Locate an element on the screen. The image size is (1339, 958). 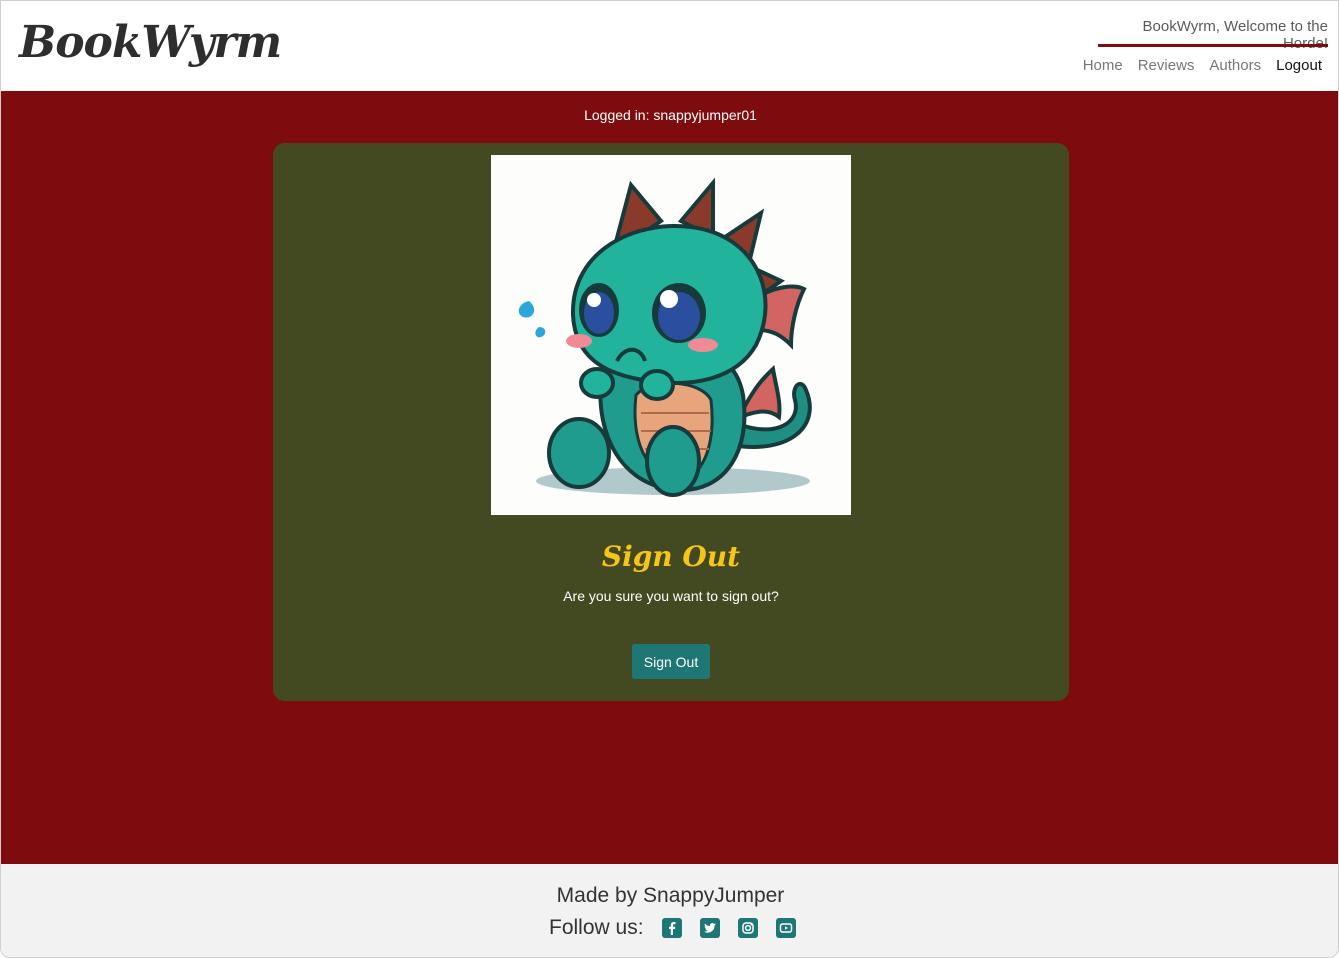
main-nav: Home Reviews Authors Logout is located at coordinates (1202, 65).